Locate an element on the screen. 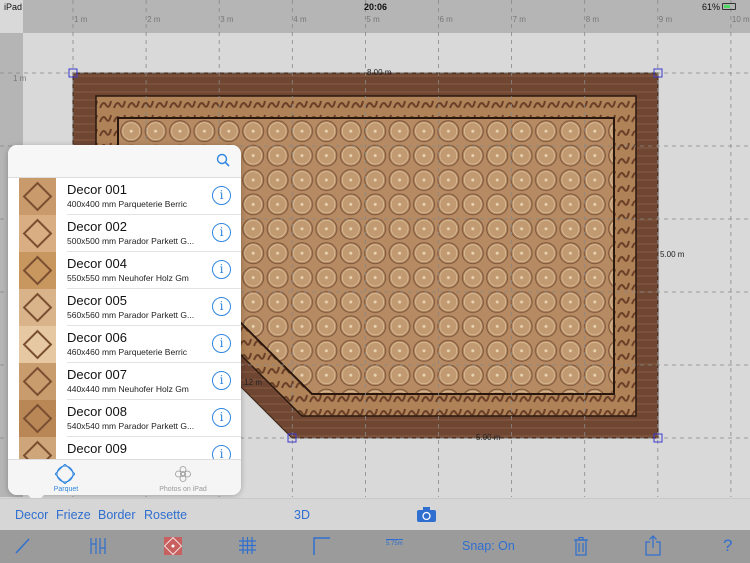  decor-name: Decor 002 is located at coordinates (97, 226).